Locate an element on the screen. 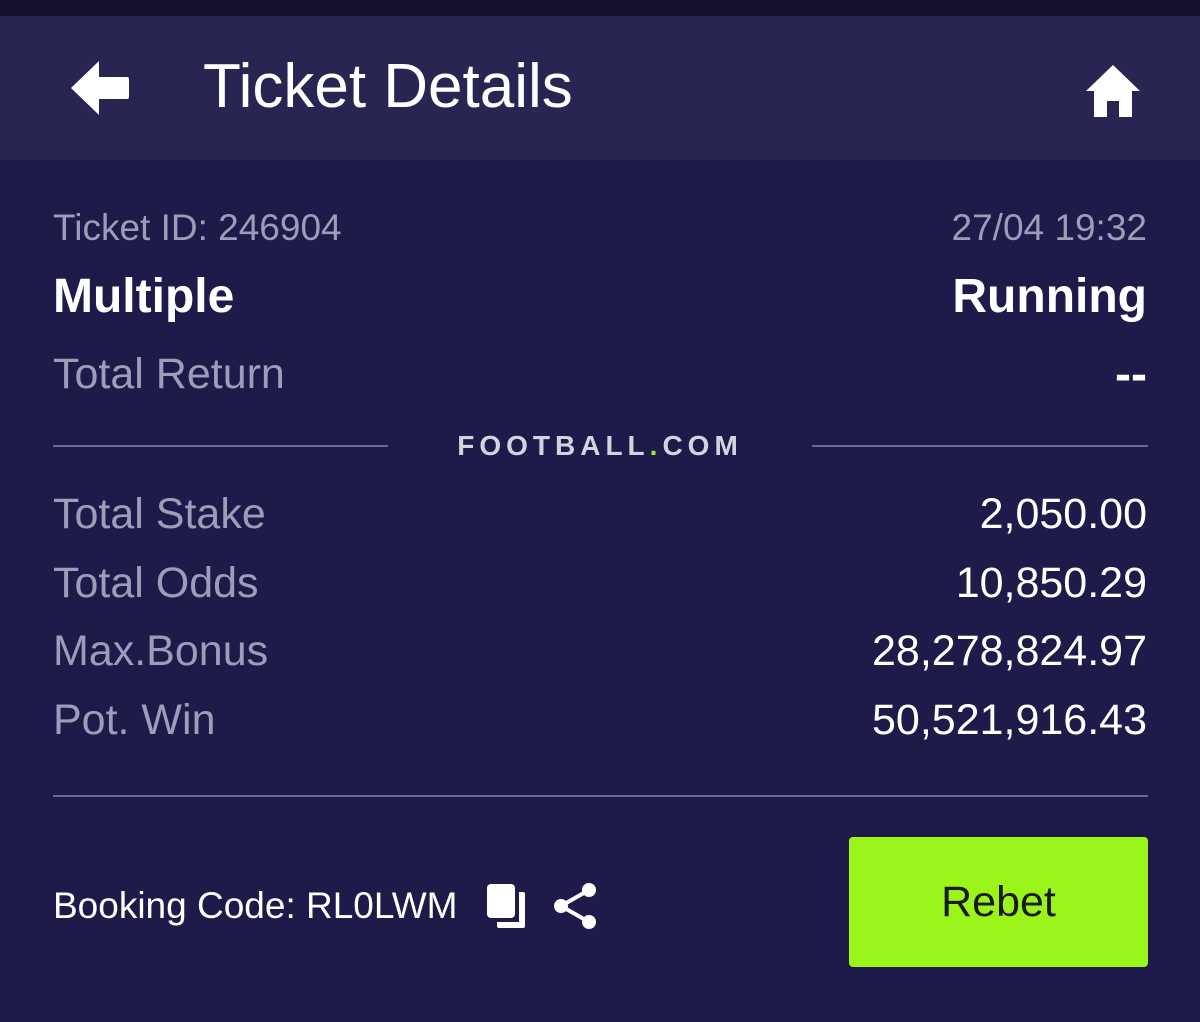 This screenshot has width=1200, height=1022. section-divider is located at coordinates (600, 796).